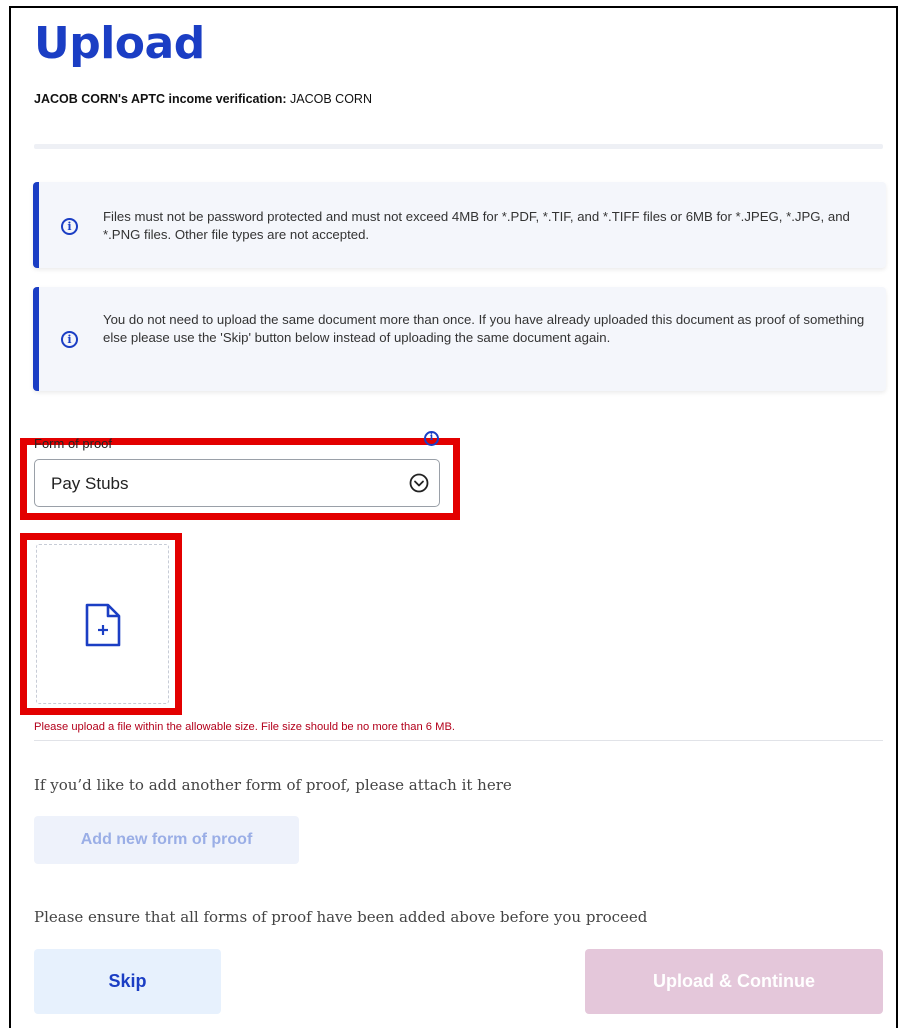 The height and width of the screenshot is (1028, 899). I want to click on subtitle-name: JACOB CORN, so click(329, 99).